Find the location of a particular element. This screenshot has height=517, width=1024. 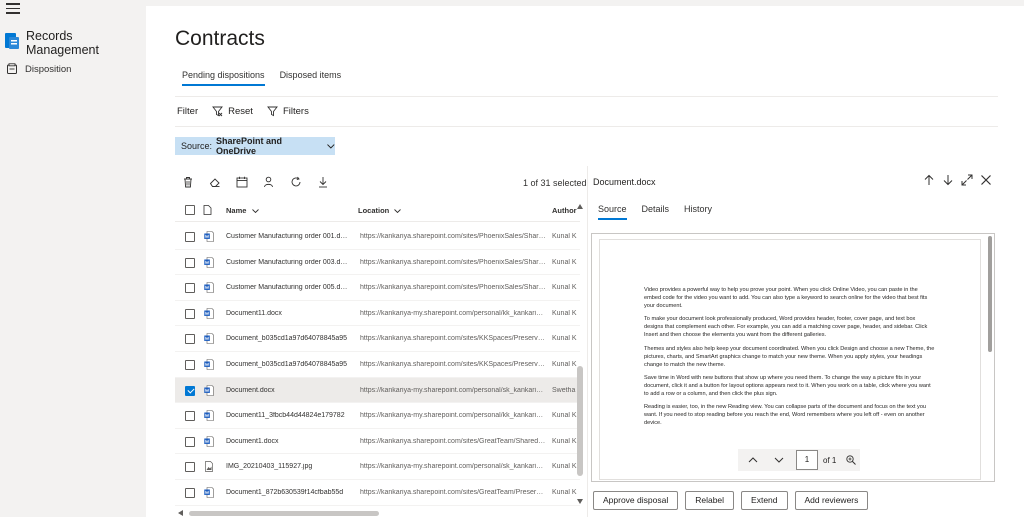

tab-pending-dispositions: Pending dispositions is located at coordinates (223, 78).